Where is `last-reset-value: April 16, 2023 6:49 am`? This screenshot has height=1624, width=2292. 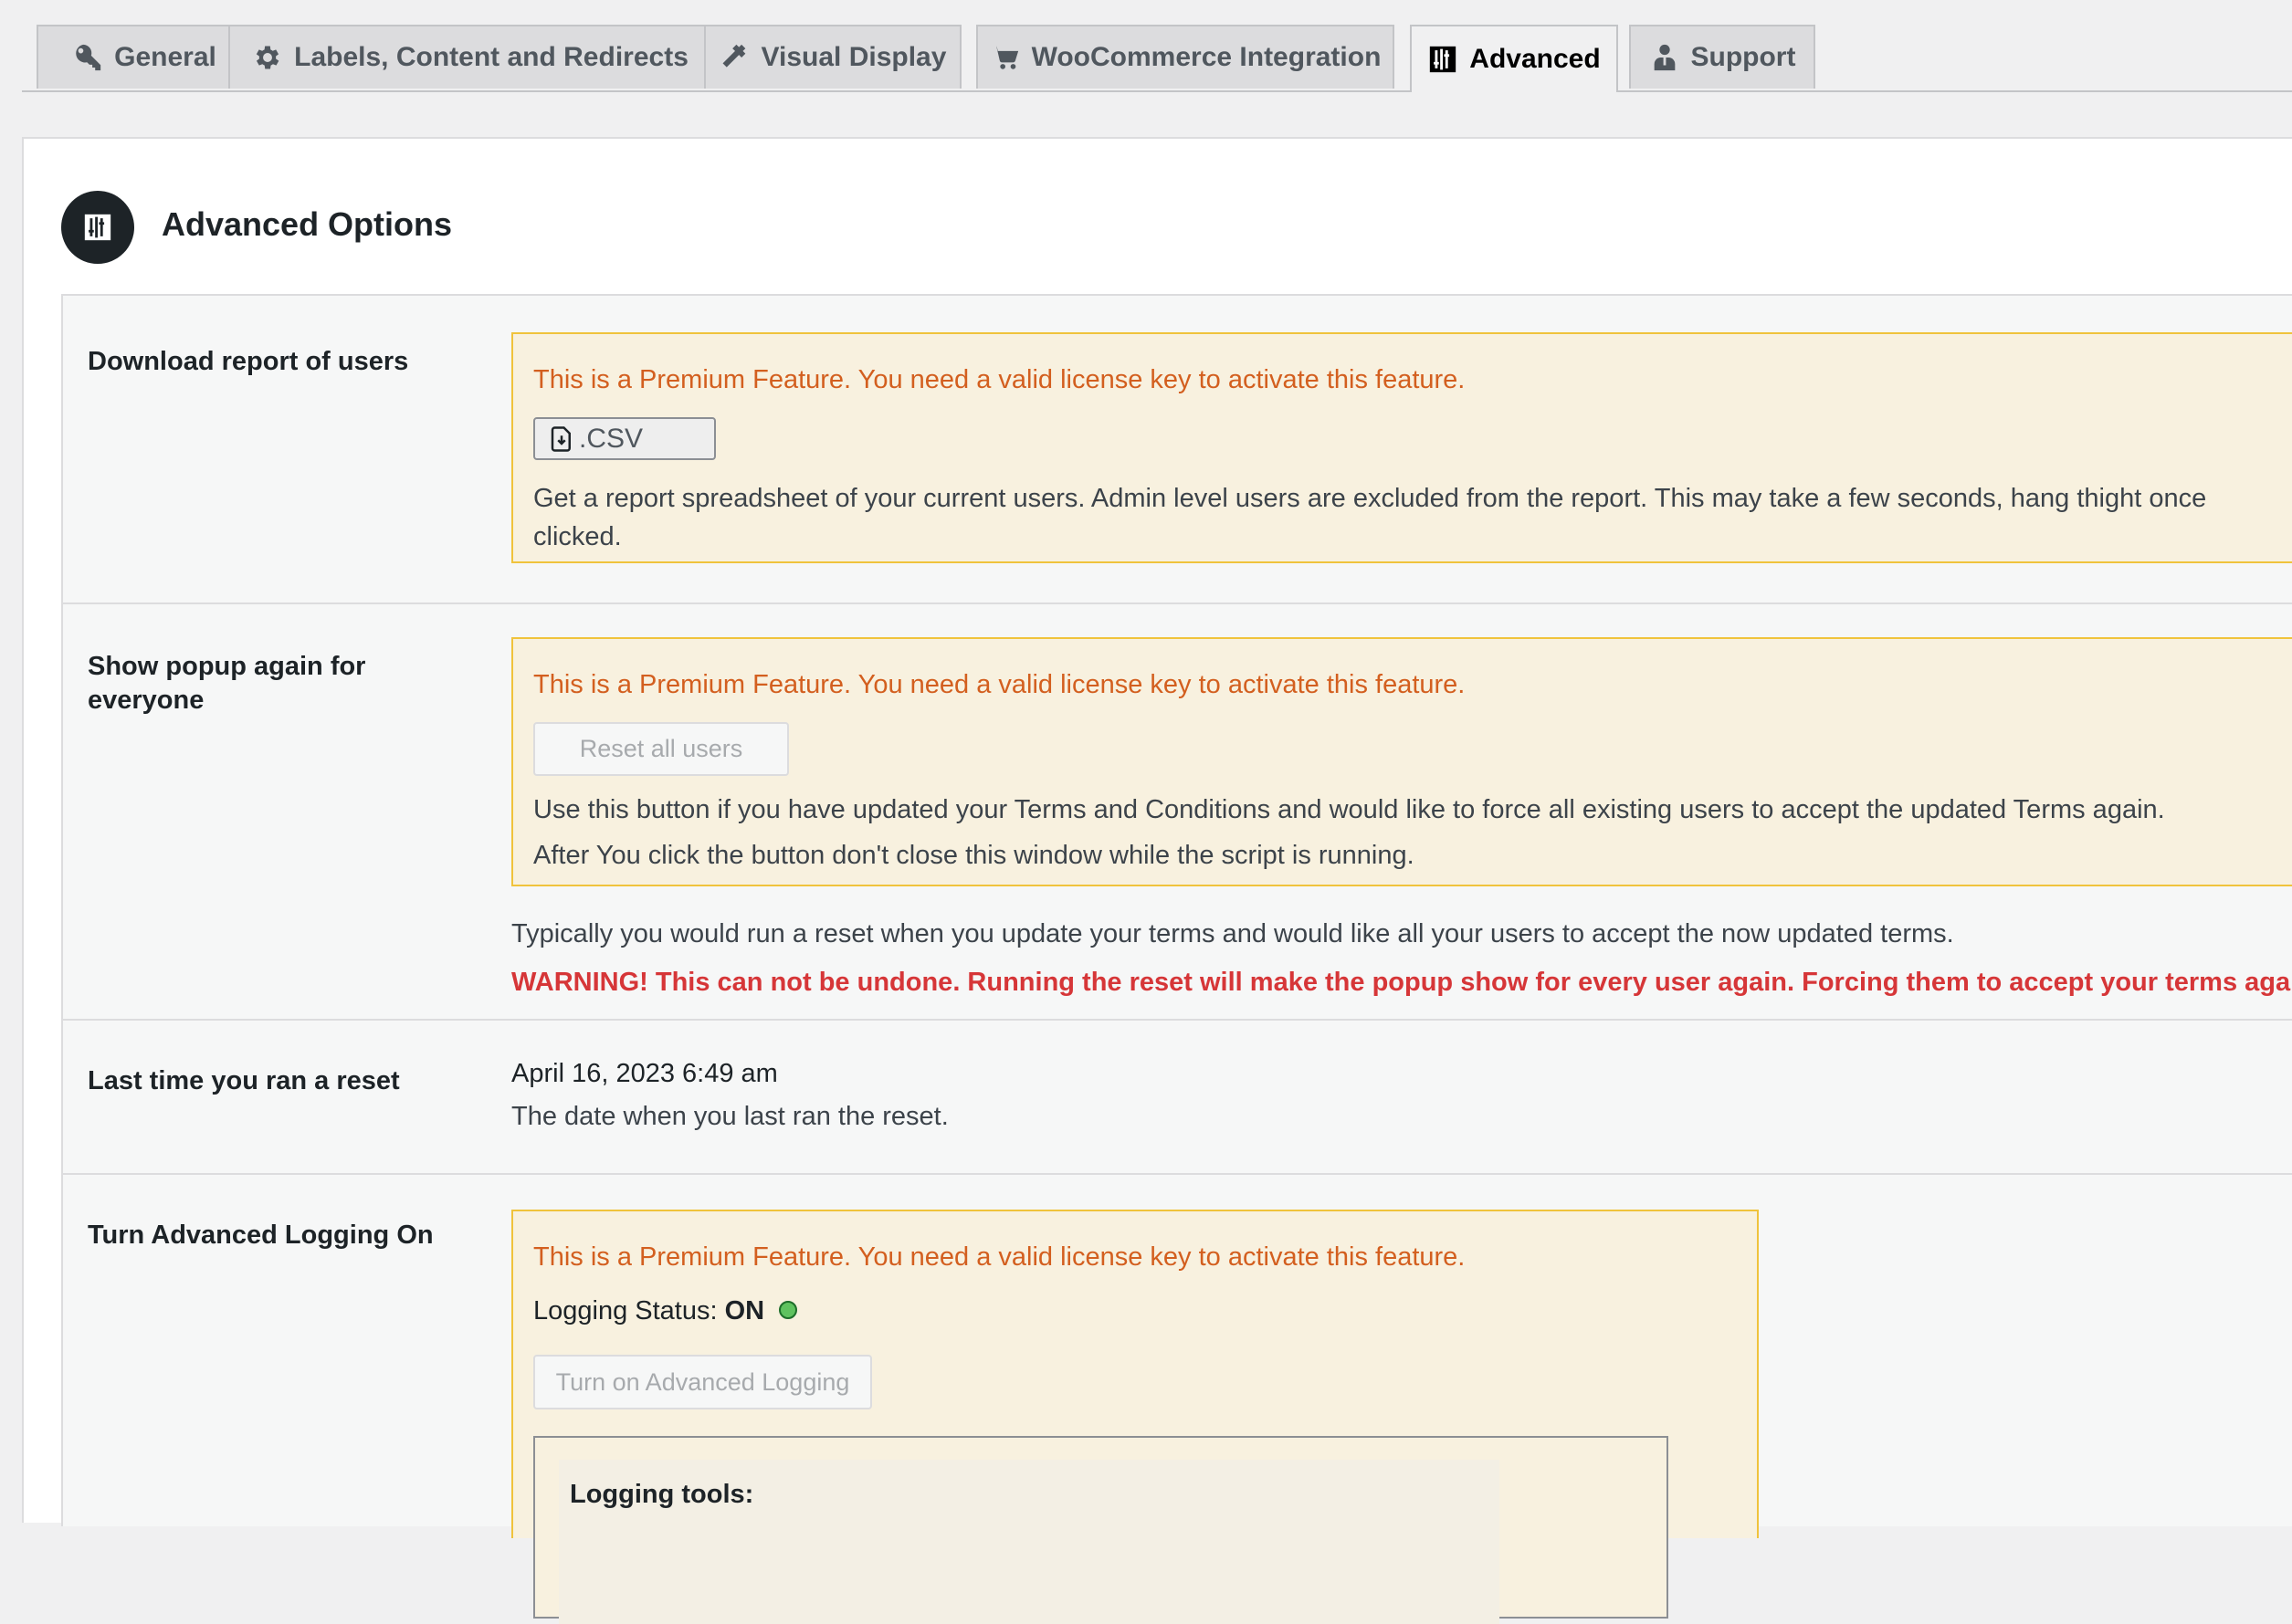
last-reset-value: April 16, 2023 6:49 am is located at coordinates (645, 1073).